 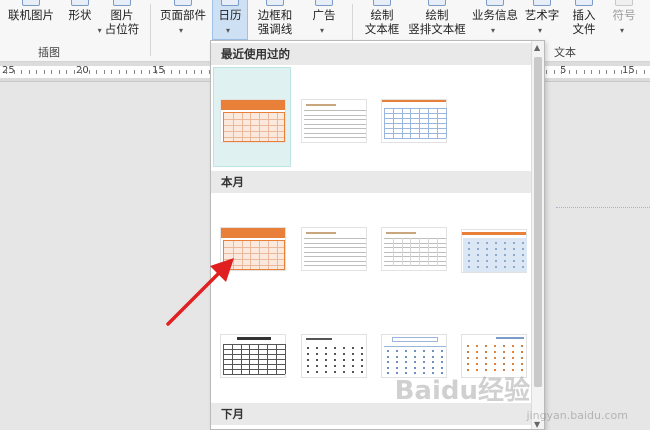 I want to click on page-parts-label: 页面部件, so click(x=183, y=15).